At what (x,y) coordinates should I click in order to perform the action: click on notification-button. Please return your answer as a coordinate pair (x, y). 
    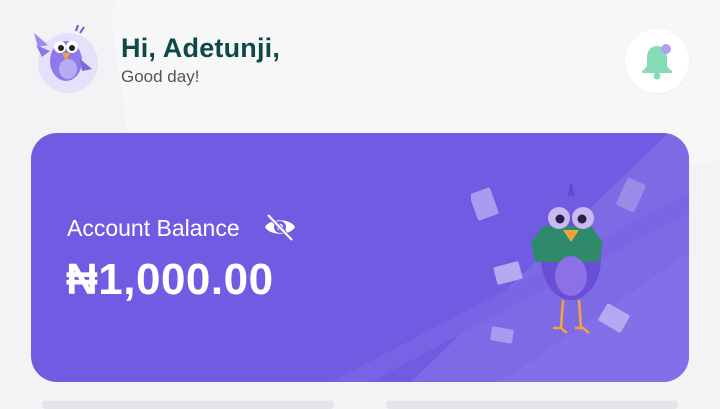
    Looking at the image, I should click on (657, 61).